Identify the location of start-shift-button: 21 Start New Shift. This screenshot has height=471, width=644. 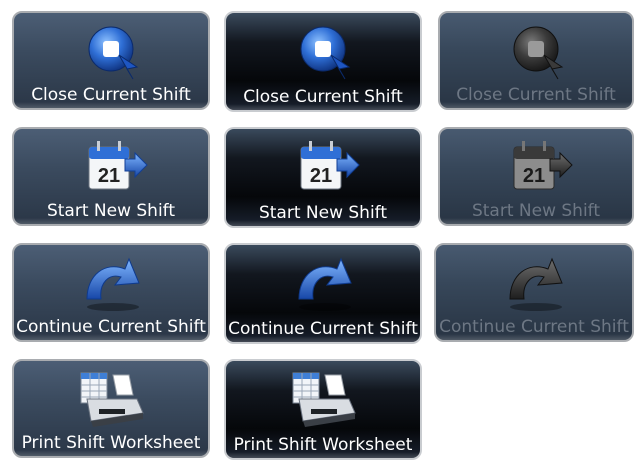
(111, 176).